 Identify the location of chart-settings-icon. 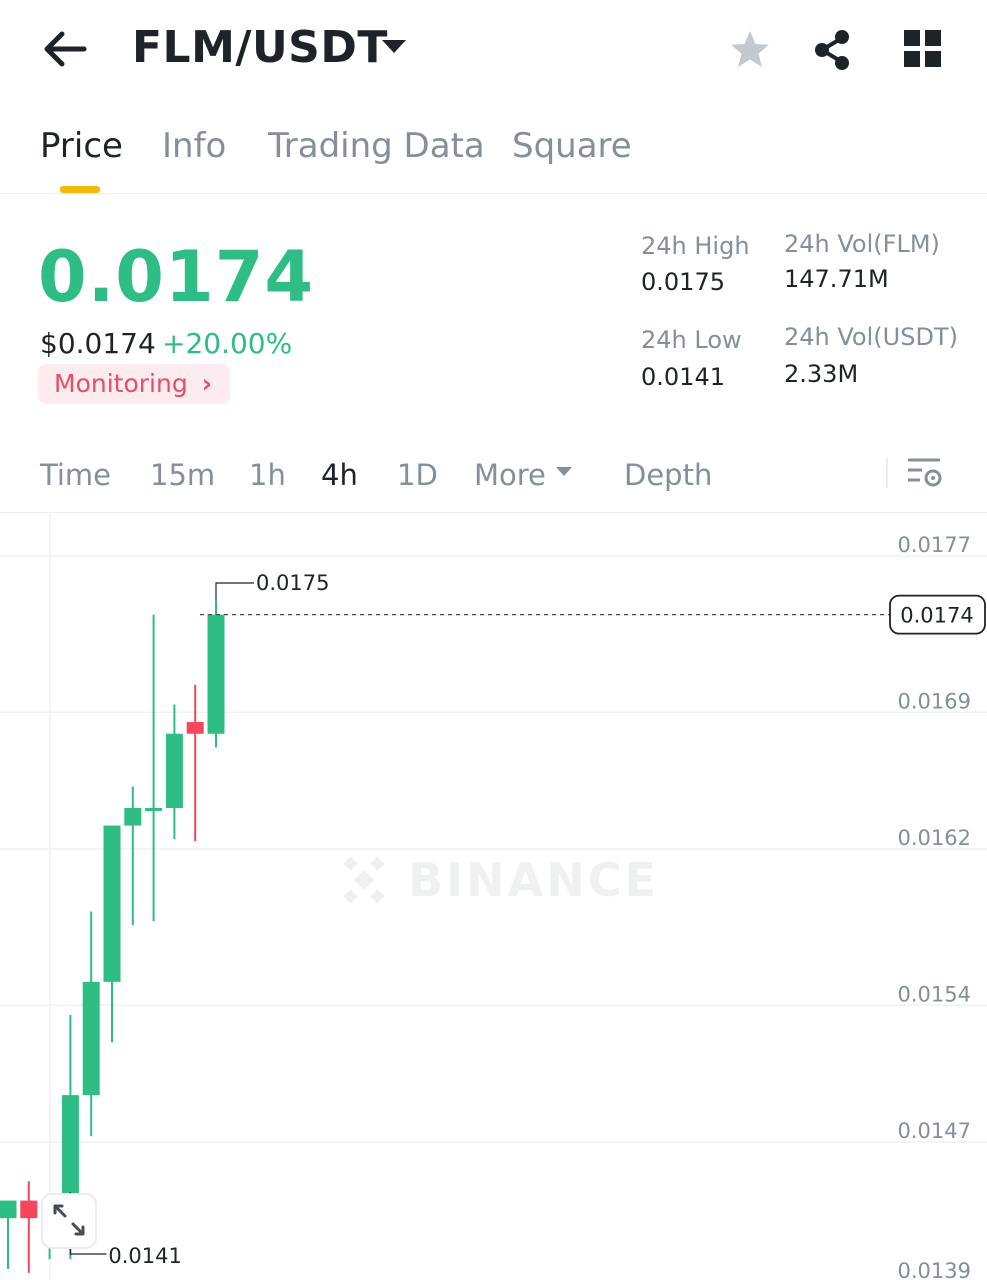
(925, 474).